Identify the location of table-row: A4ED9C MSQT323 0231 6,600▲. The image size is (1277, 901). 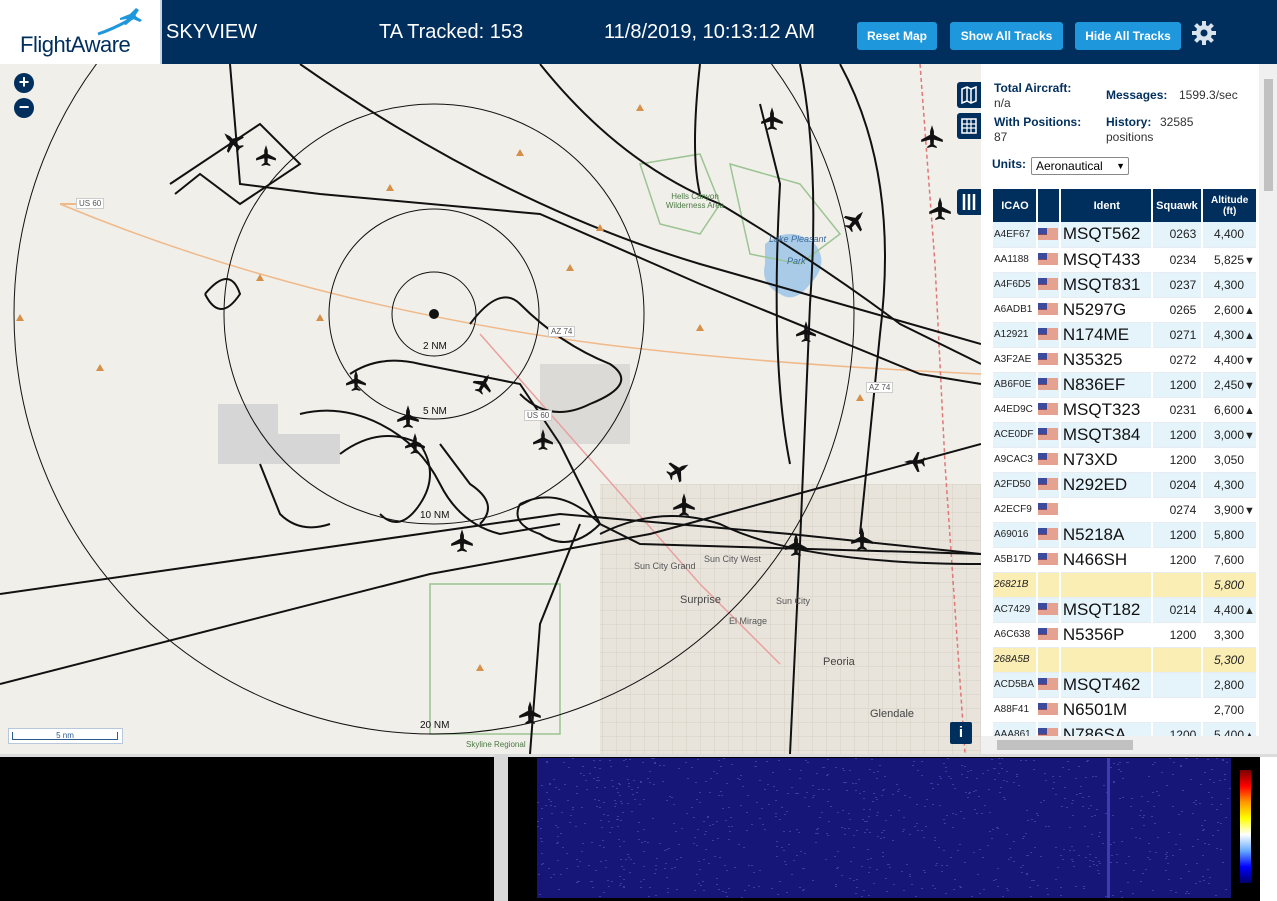
(1125, 410).